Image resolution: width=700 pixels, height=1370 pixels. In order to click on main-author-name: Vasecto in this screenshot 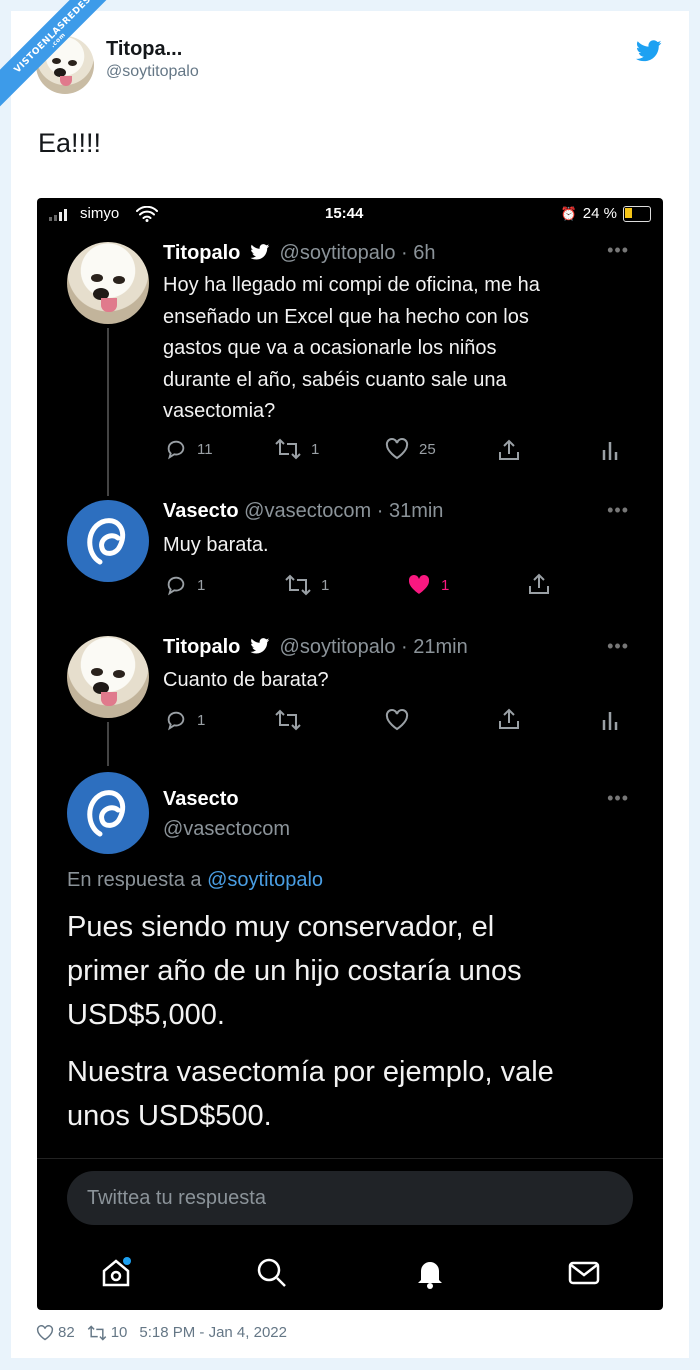, I will do `click(201, 799)`.